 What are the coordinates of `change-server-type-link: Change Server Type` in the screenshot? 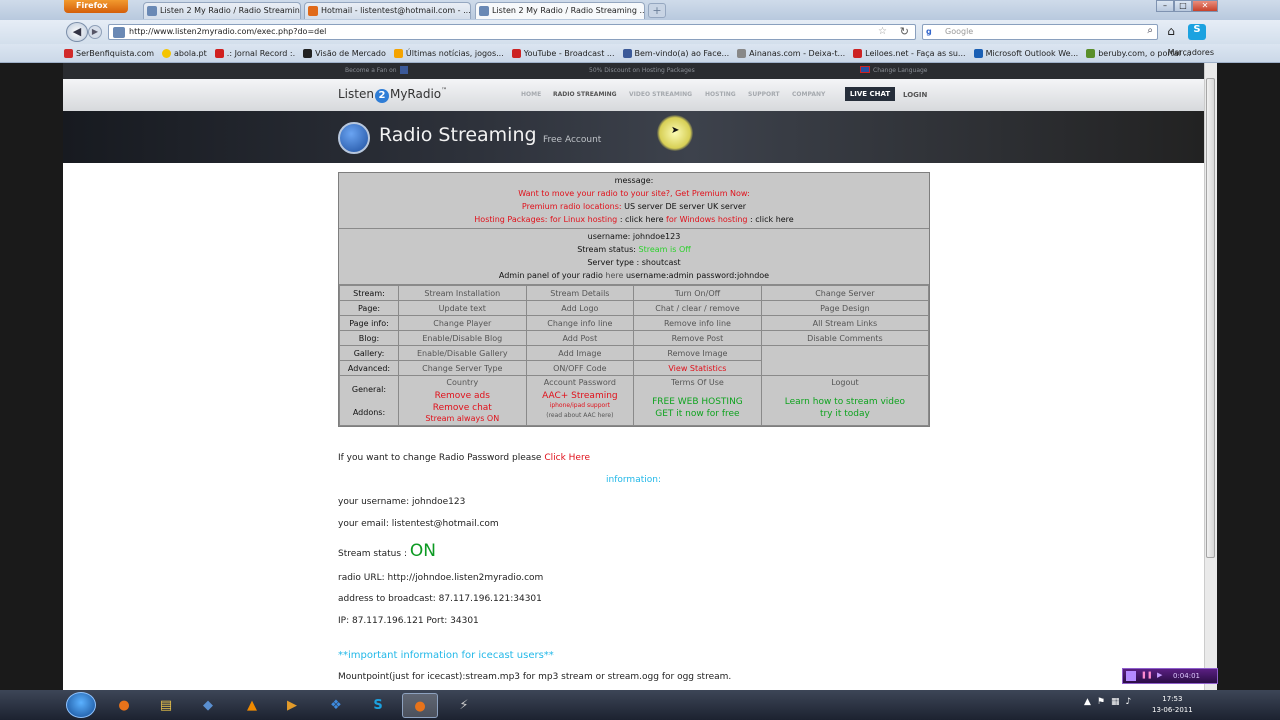 It's located at (462, 368).